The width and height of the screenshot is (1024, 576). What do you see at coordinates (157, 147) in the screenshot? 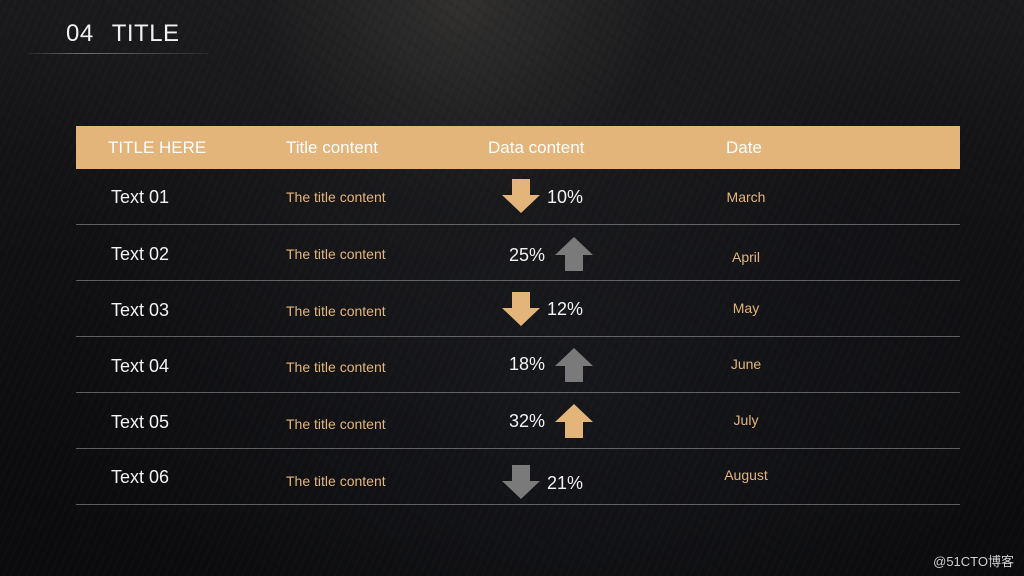
I see `header-cell-name: TITLE HERE` at bounding box center [157, 147].